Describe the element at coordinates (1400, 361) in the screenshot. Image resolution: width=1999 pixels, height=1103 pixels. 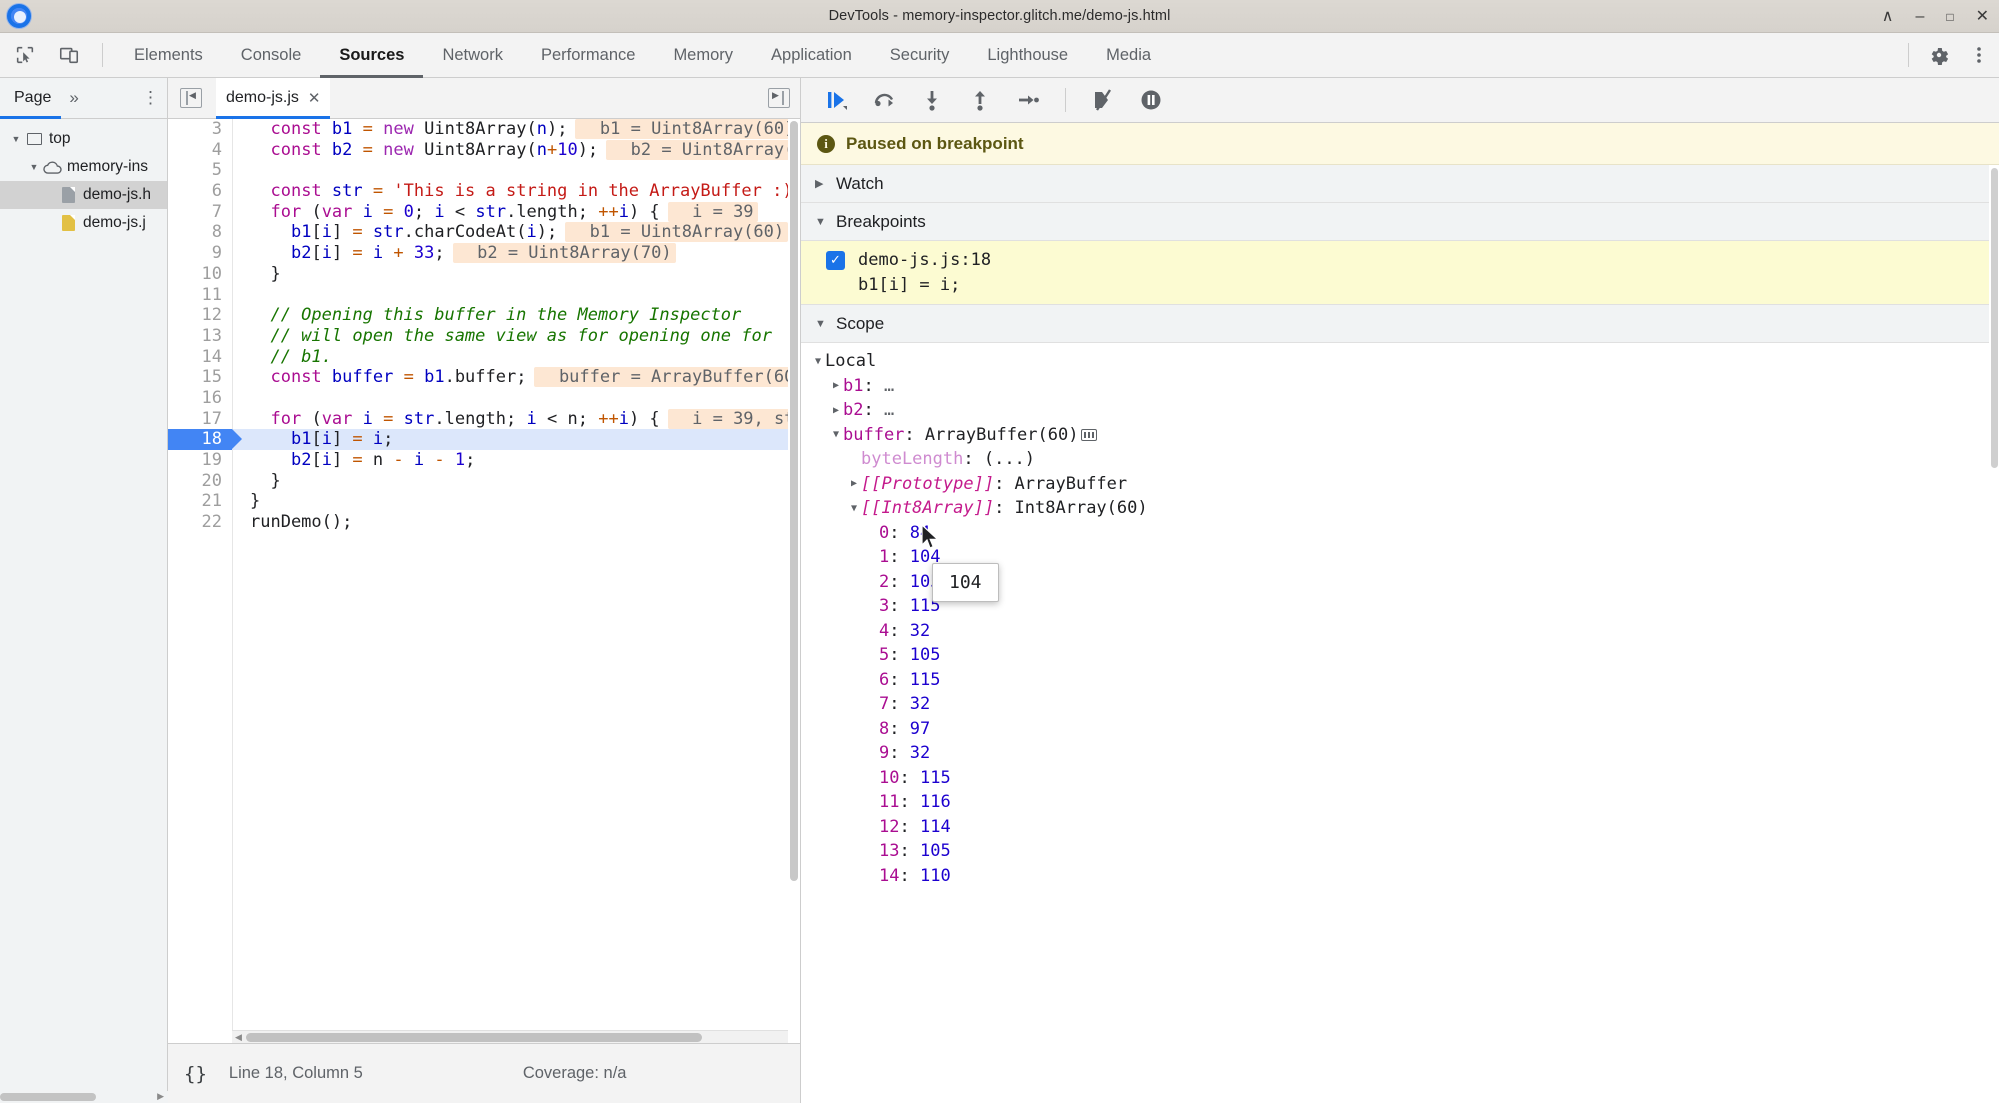
I see `scope-root-local: ▼ Local` at that location.